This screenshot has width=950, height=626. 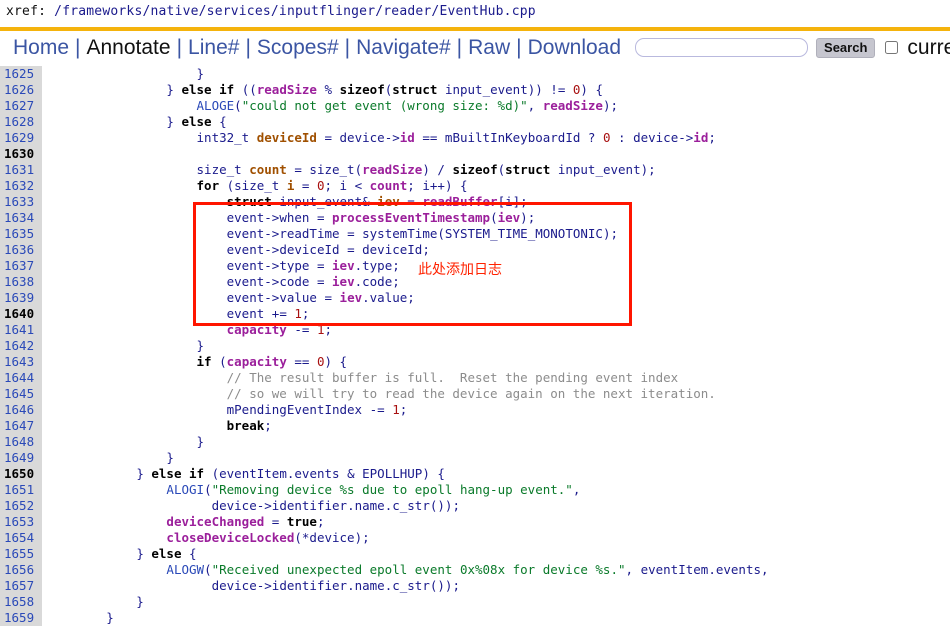 I want to click on code-line: for (size_t i = 0; i < count; i++) {, so click(x=332, y=185).